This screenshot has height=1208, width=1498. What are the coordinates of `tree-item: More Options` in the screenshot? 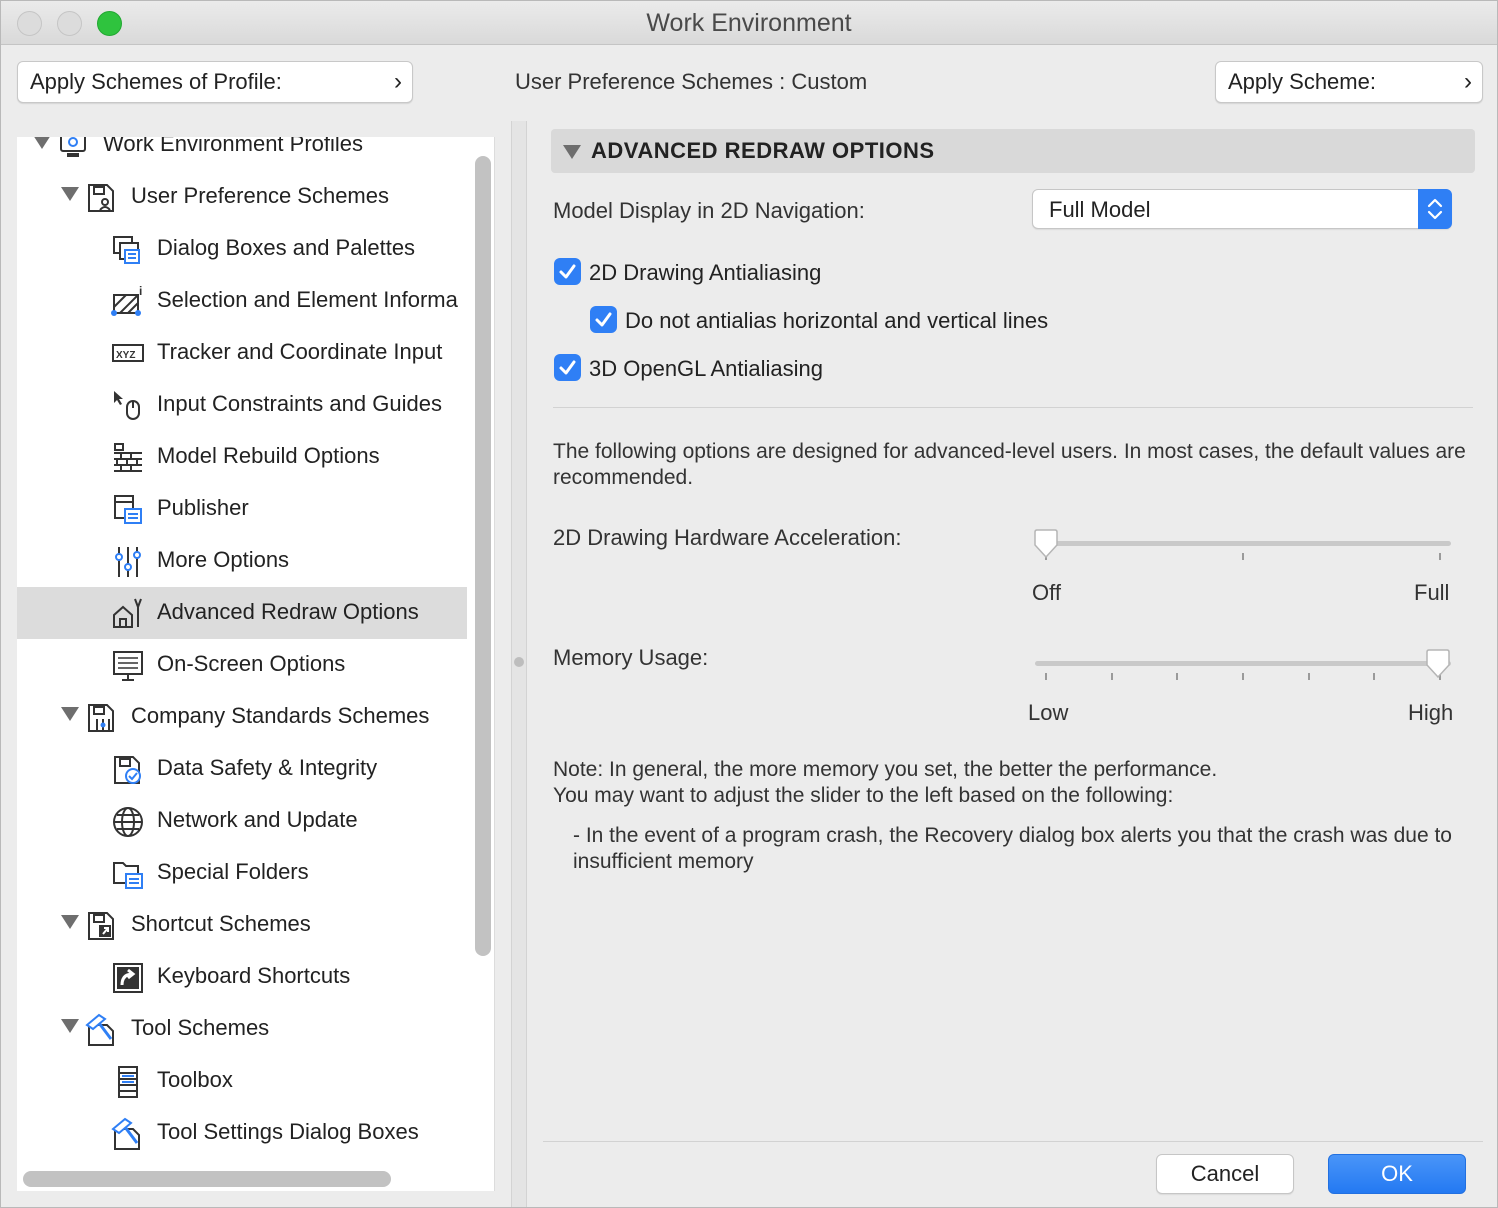 It's located at (242, 561).